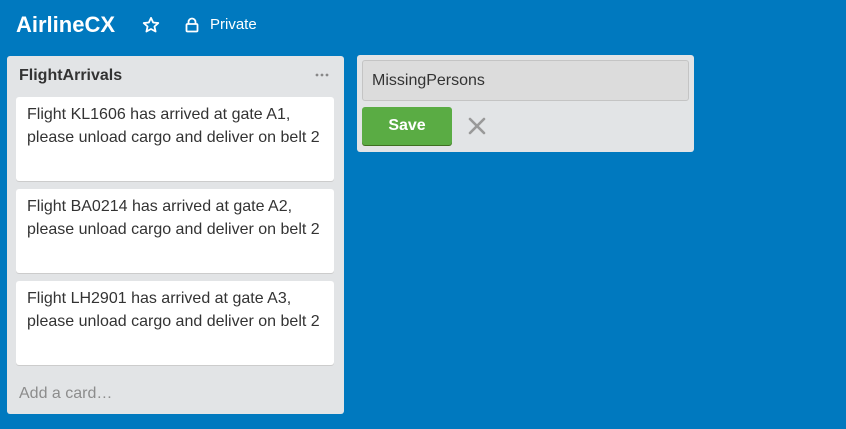 Image resolution: width=846 pixels, height=429 pixels. What do you see at coordinates (423, 26) in the screenshot?
I see `board-header: AirlineCX Private` at bounding box center [423, 26].